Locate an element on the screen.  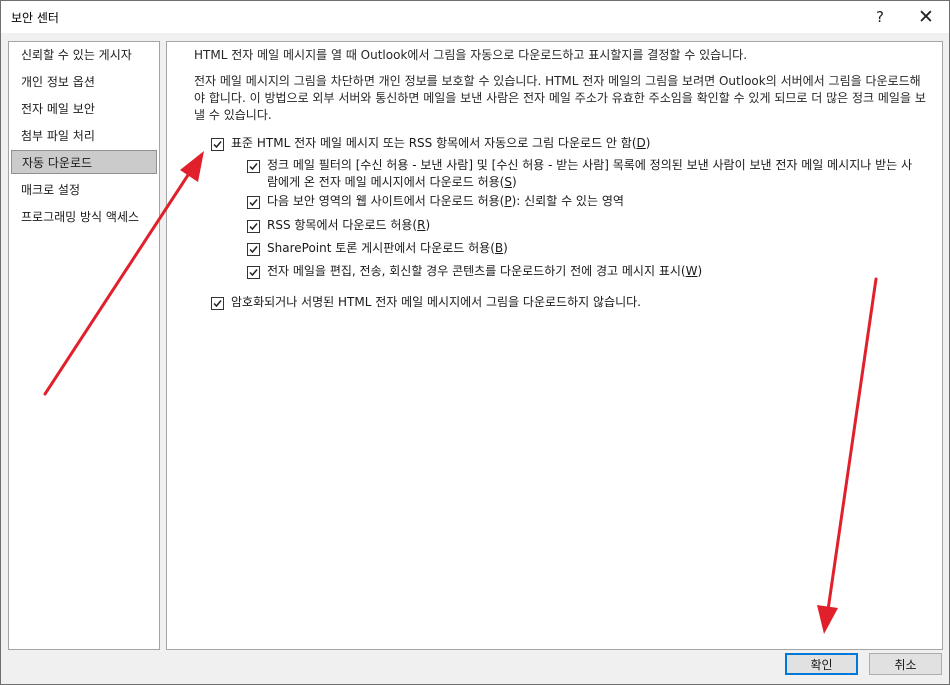
help-button: ? is located at coordinates (880, 17).